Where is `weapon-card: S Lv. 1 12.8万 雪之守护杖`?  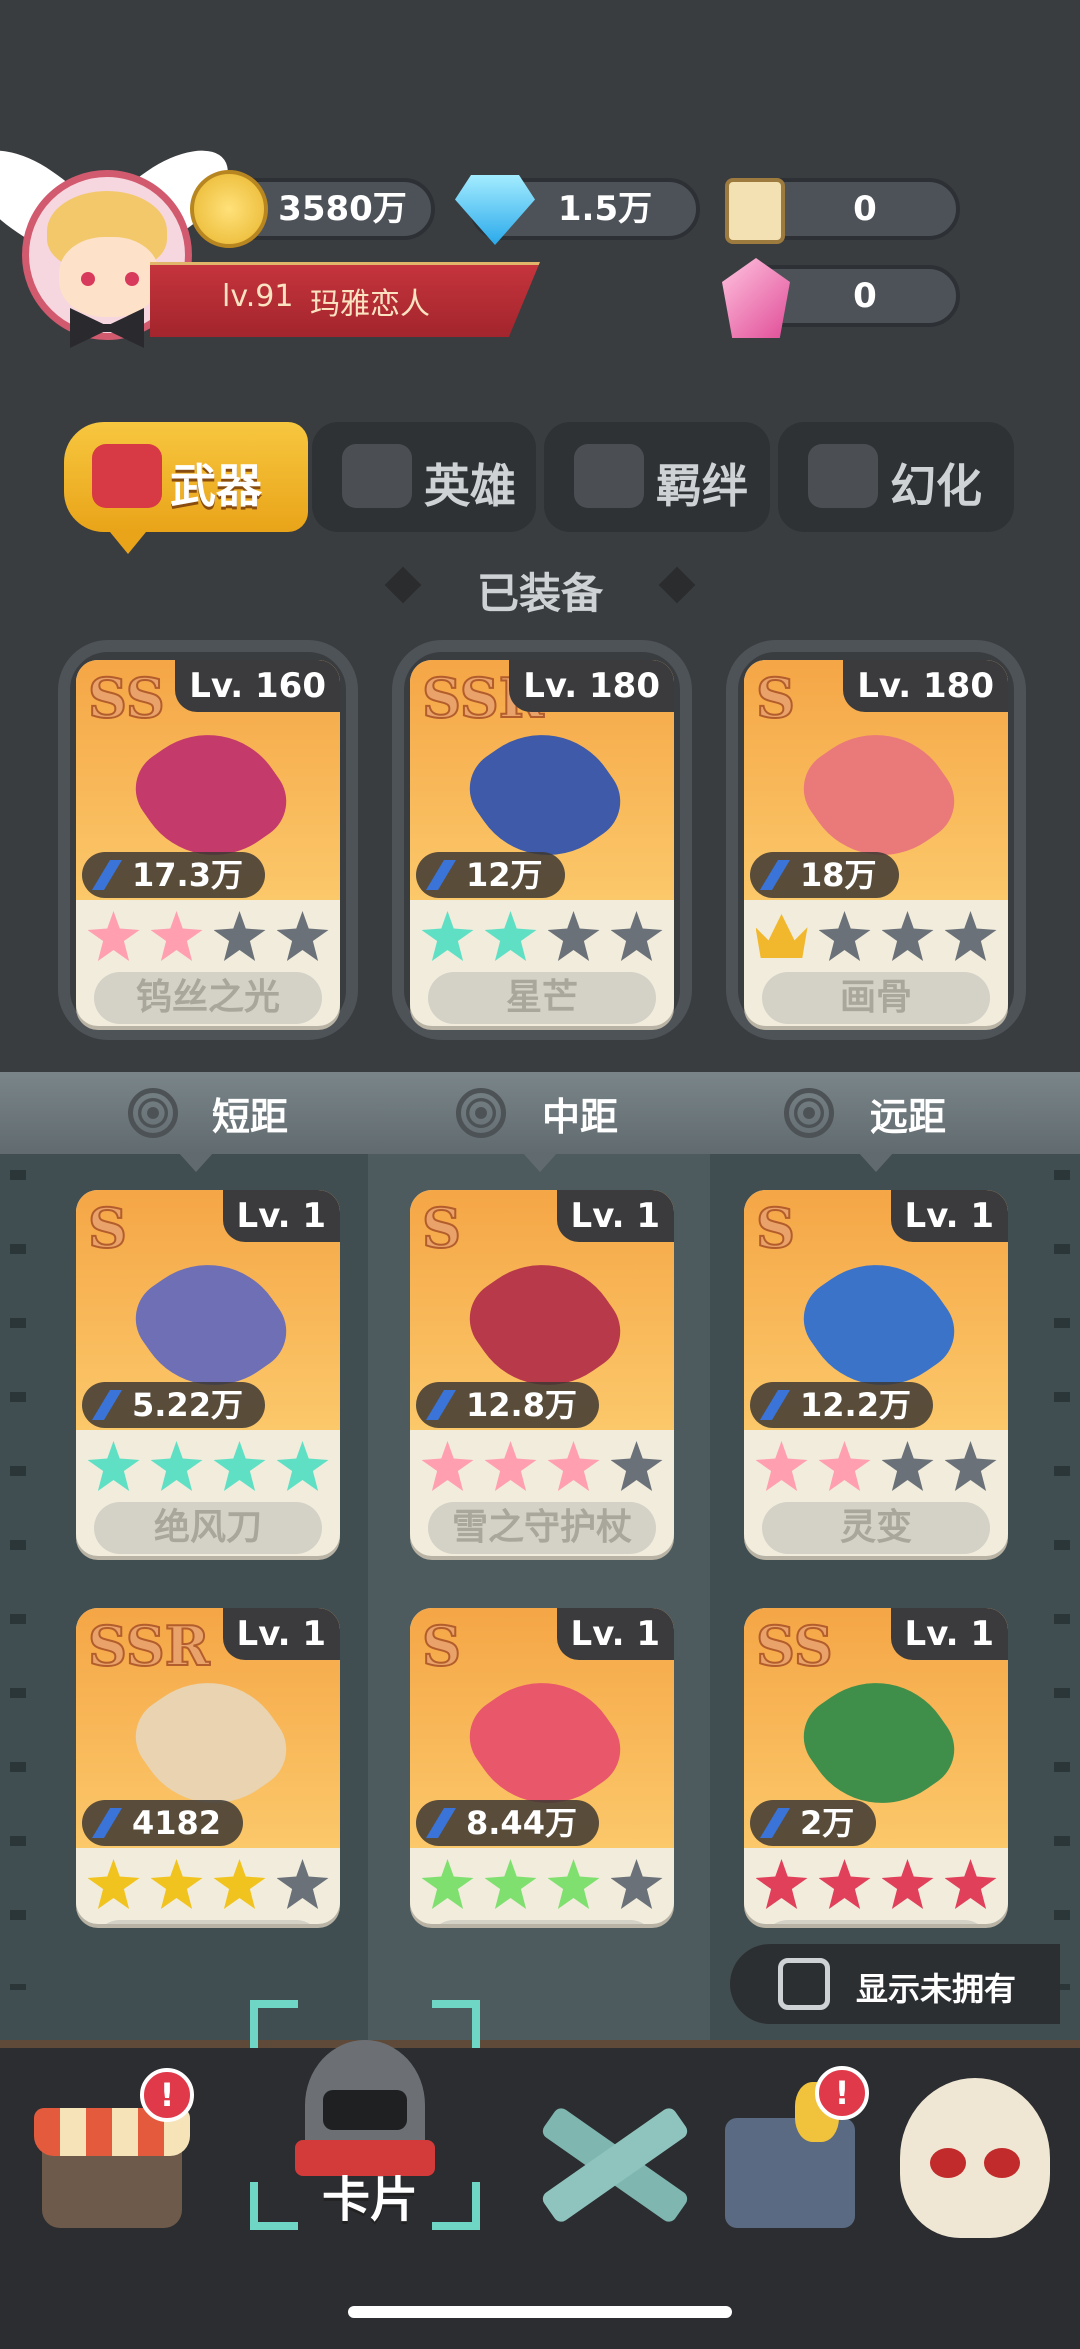 weapon-card: S Lv. 1 12.8万 雪之守护杖 is located at coordinates (542, 1373).